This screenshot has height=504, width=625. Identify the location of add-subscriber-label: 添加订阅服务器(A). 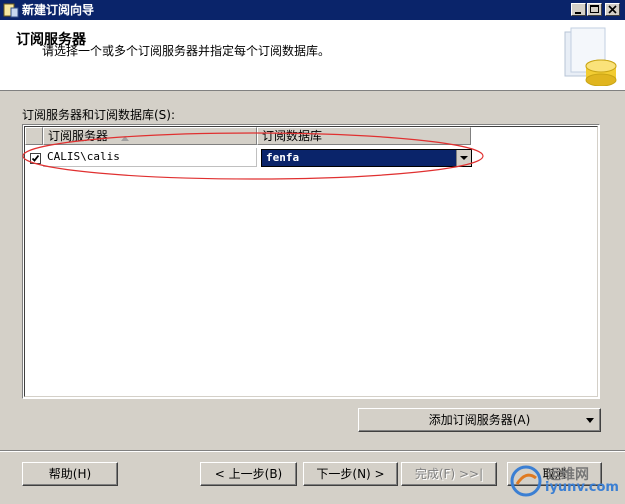
(479, 420).